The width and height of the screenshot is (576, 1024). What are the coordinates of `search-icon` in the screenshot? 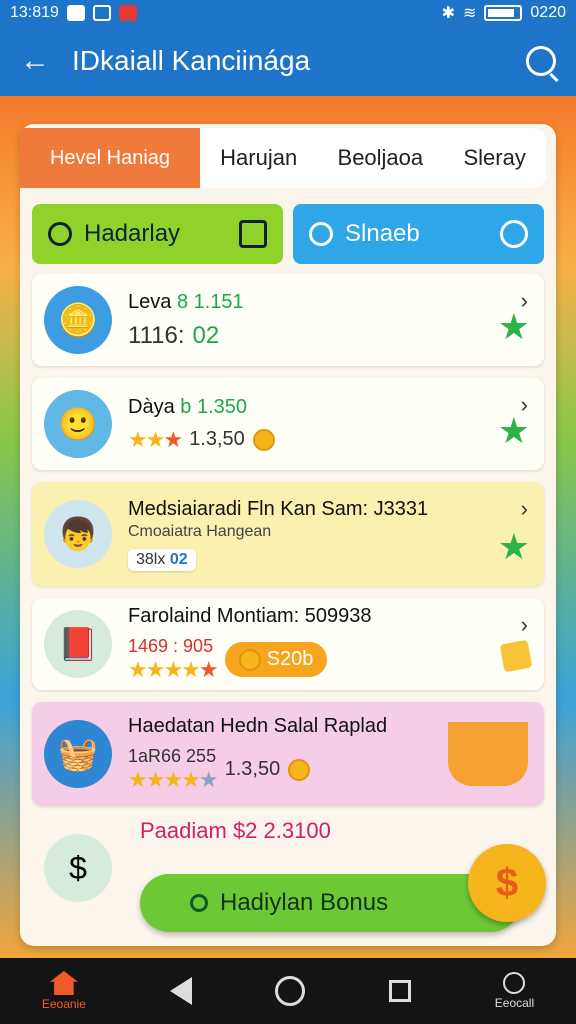 It's located at (541, 61).